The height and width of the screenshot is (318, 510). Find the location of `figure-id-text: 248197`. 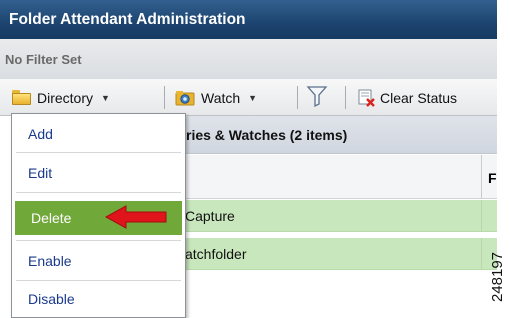

figure-id-text: 248197 is located at coordinates (497, 277).